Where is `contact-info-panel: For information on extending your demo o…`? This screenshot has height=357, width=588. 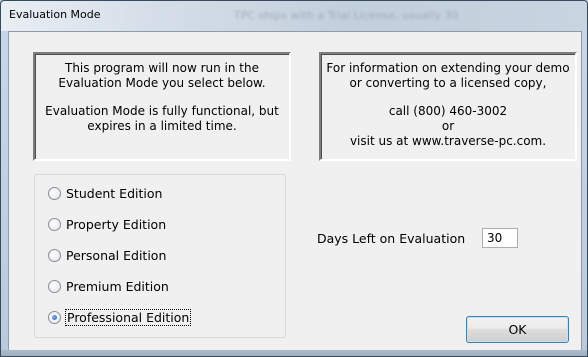
contact-info-panel: For information on extending your demo o… is located at coordinates (448, 106).